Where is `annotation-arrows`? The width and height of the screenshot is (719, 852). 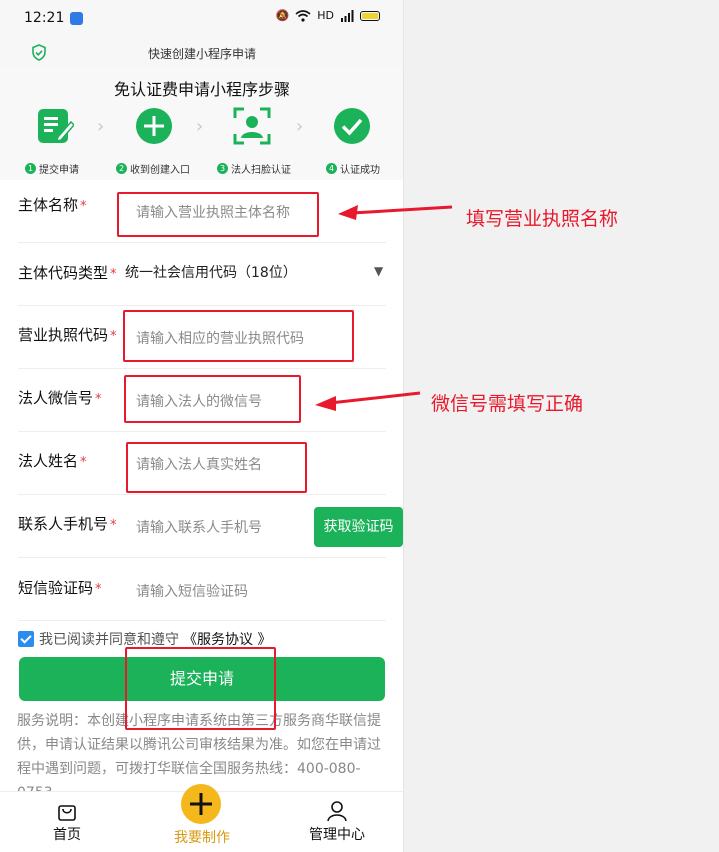 annotation-arrows is located at coordinates (384, 308).